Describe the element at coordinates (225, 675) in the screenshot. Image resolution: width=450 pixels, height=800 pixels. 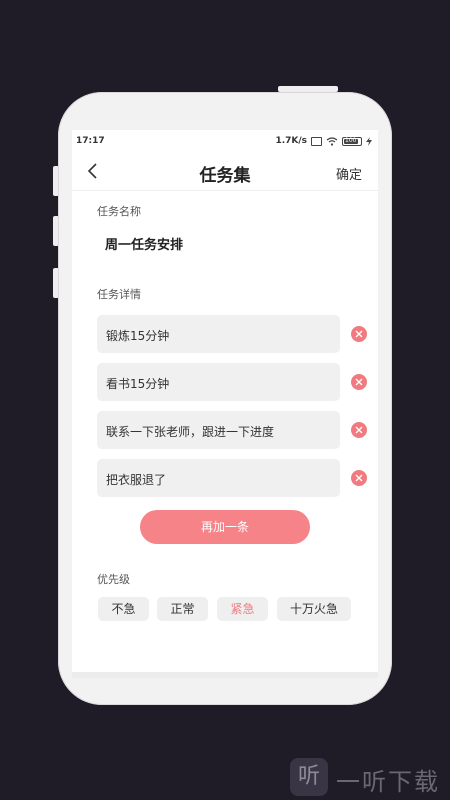
I see `bottom-bar` at that location.